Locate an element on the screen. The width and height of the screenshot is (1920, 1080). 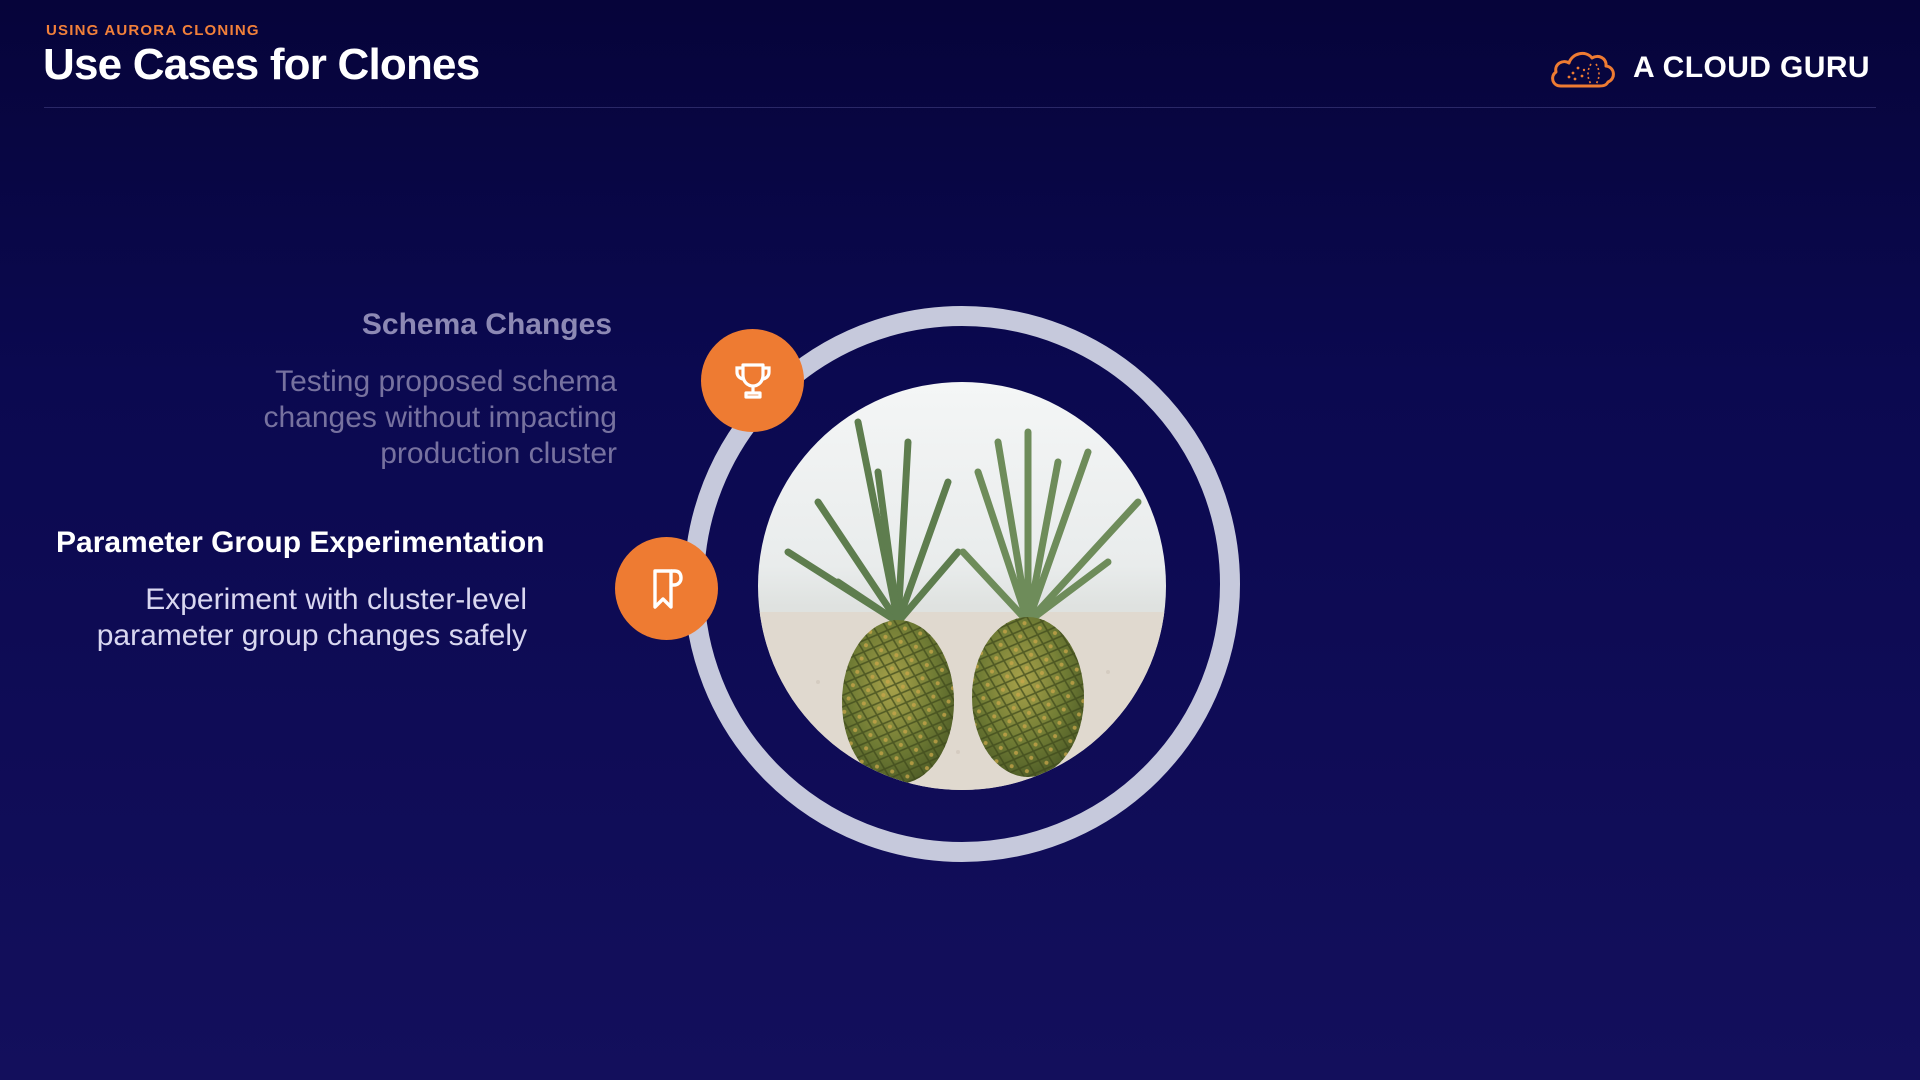
use-case-title: Parameter Group Experimentation is located at coordinates (300, 542).